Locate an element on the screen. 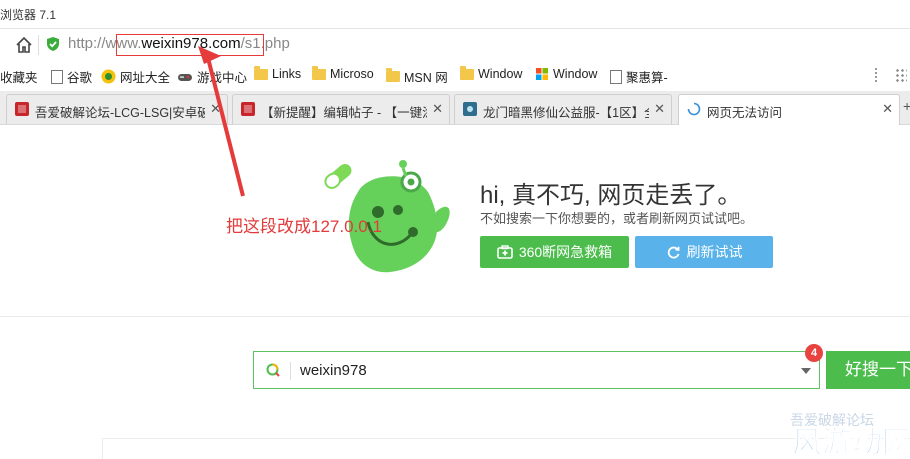 This screenshot has width=910, height=459. bookmarks-overflow-icon is located at coordinates (877, 75).